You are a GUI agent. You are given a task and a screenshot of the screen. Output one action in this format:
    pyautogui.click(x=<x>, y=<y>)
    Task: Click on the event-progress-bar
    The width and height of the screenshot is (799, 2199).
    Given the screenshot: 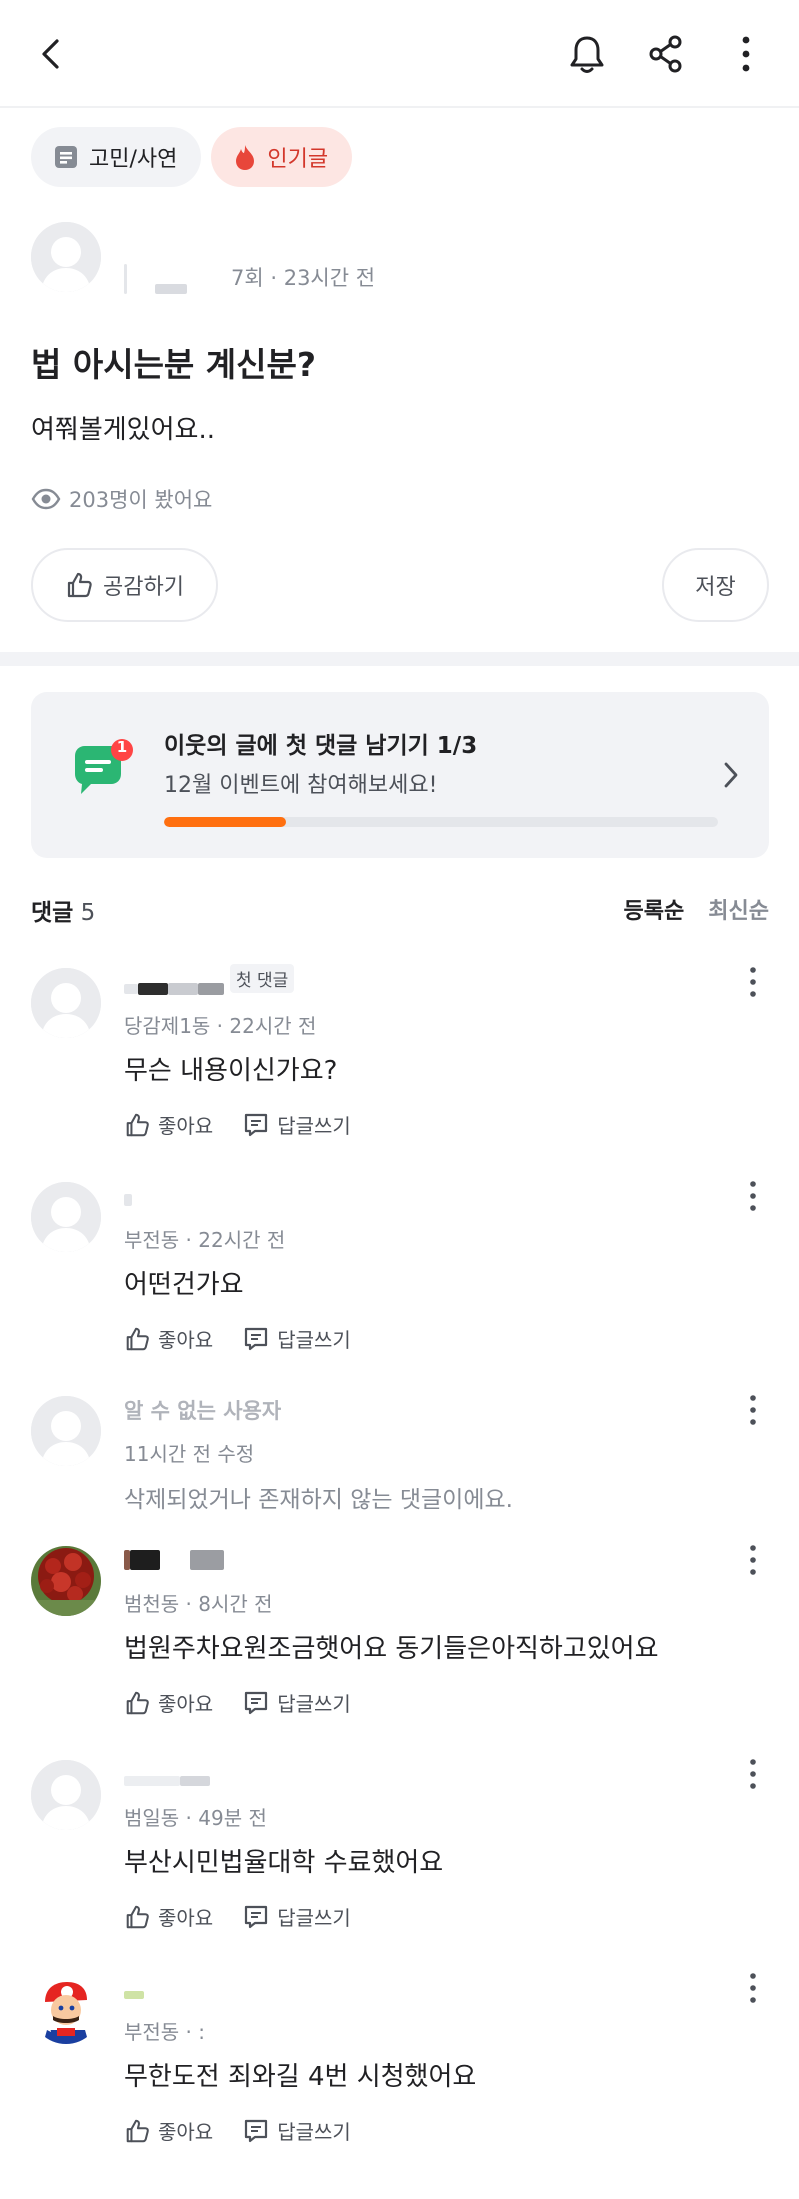 What is the action you would take?
    pyautogui.click(x=441, y=822)
    